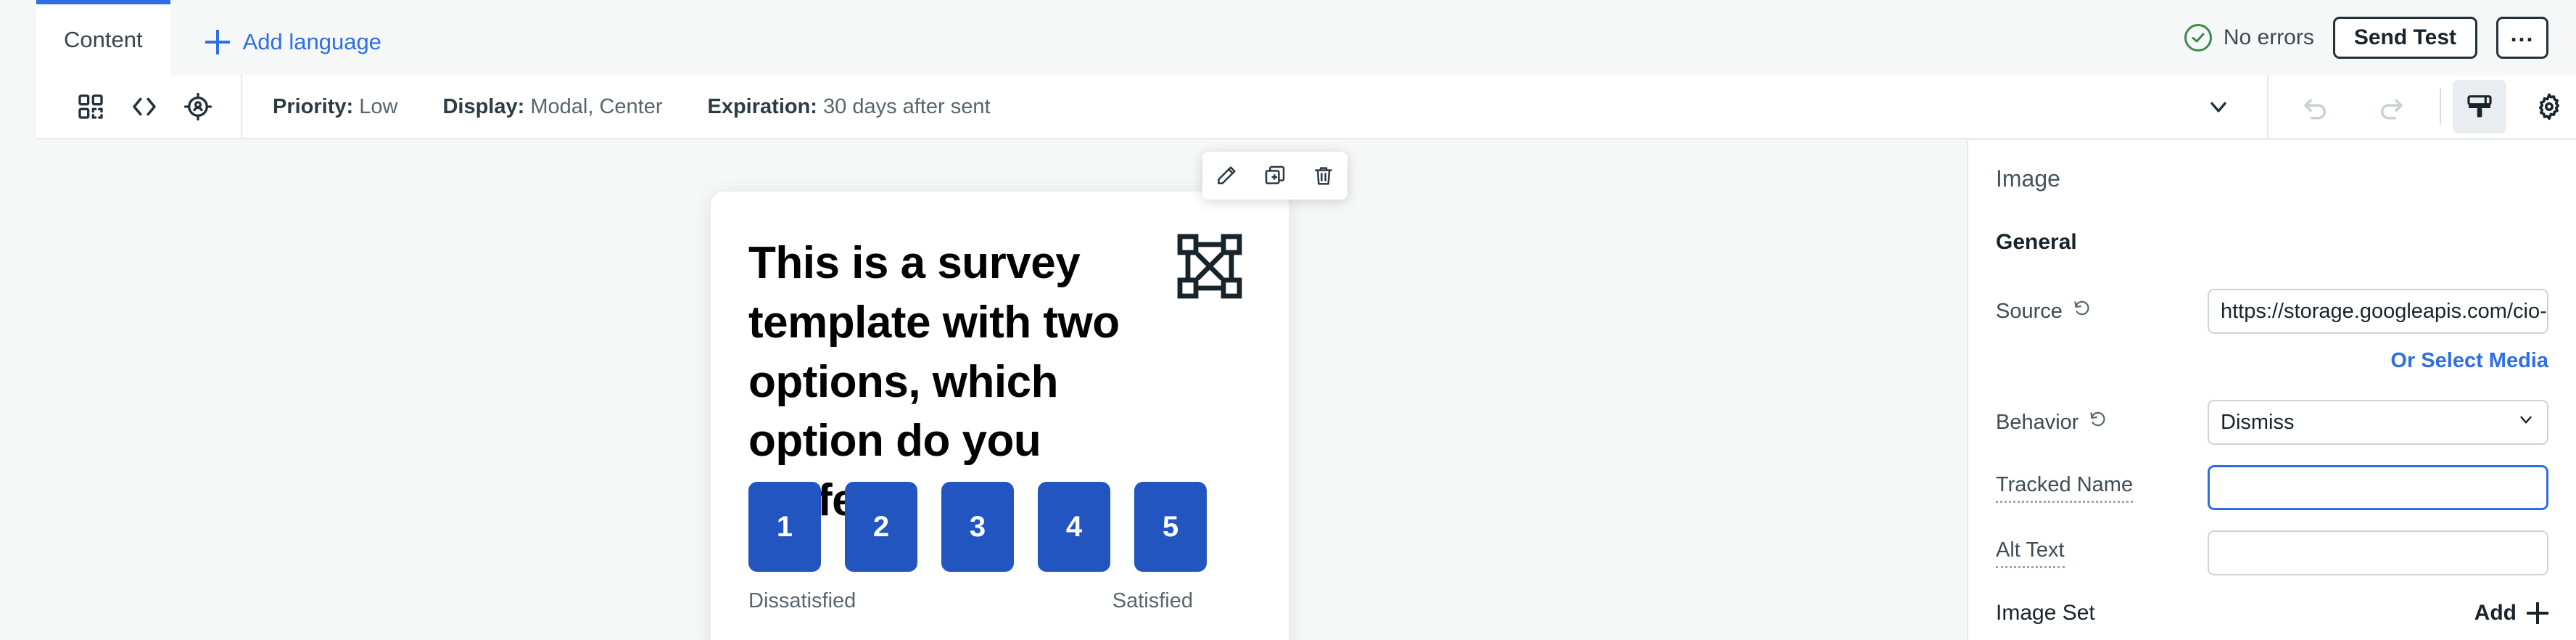  I want to click on field-row-alt-text: Alt Text, so click(2272, 553).